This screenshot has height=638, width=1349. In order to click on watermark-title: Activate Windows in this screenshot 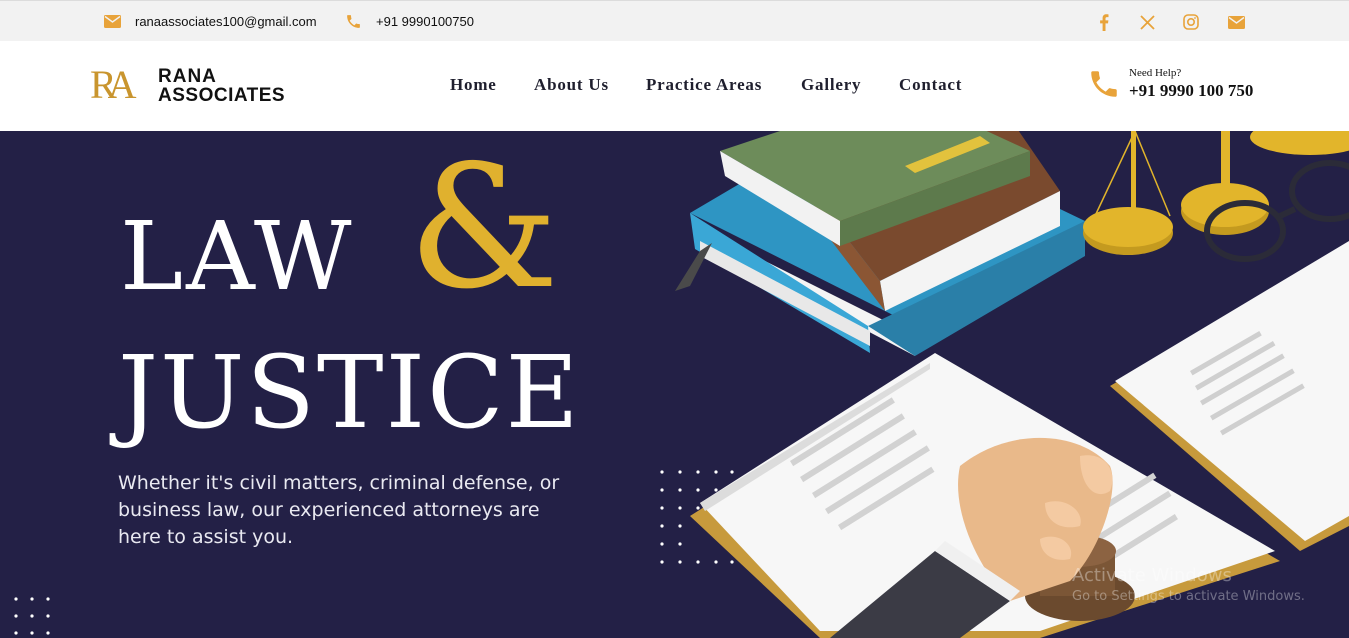, I will do `click(1152, 575)`.